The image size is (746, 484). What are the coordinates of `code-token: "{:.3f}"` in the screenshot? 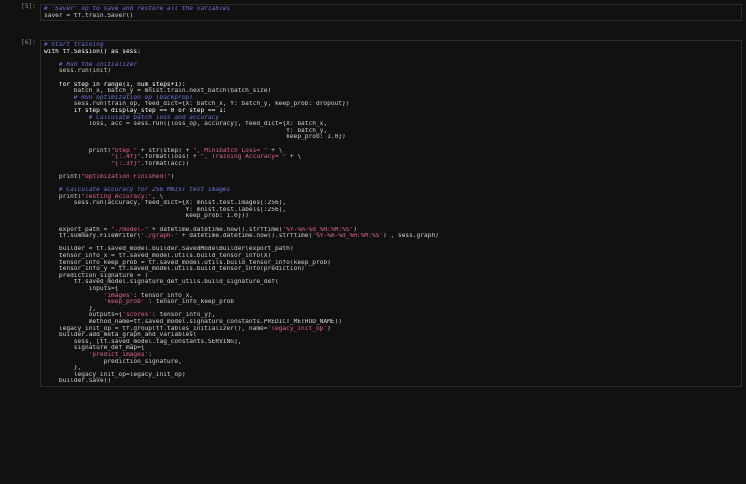 It's located at (126, 163).